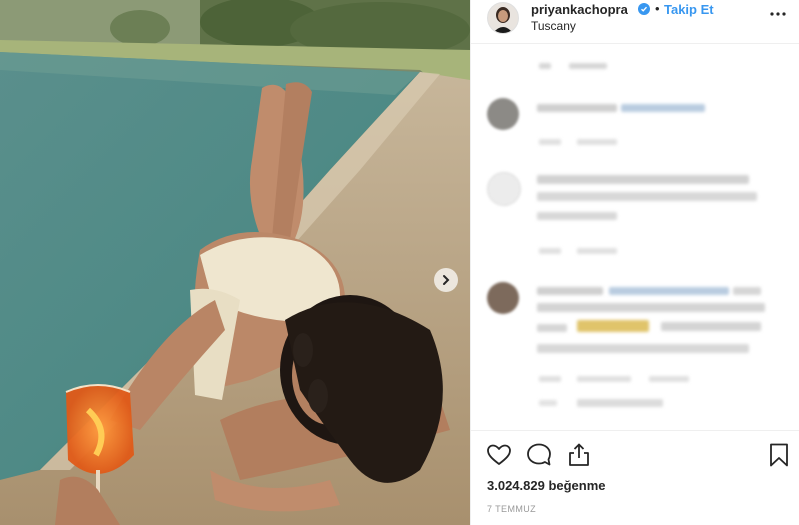  Describe the element at coordinates (689, 9) in the screenshot. I see `follow-button: Takip Et` at that location.